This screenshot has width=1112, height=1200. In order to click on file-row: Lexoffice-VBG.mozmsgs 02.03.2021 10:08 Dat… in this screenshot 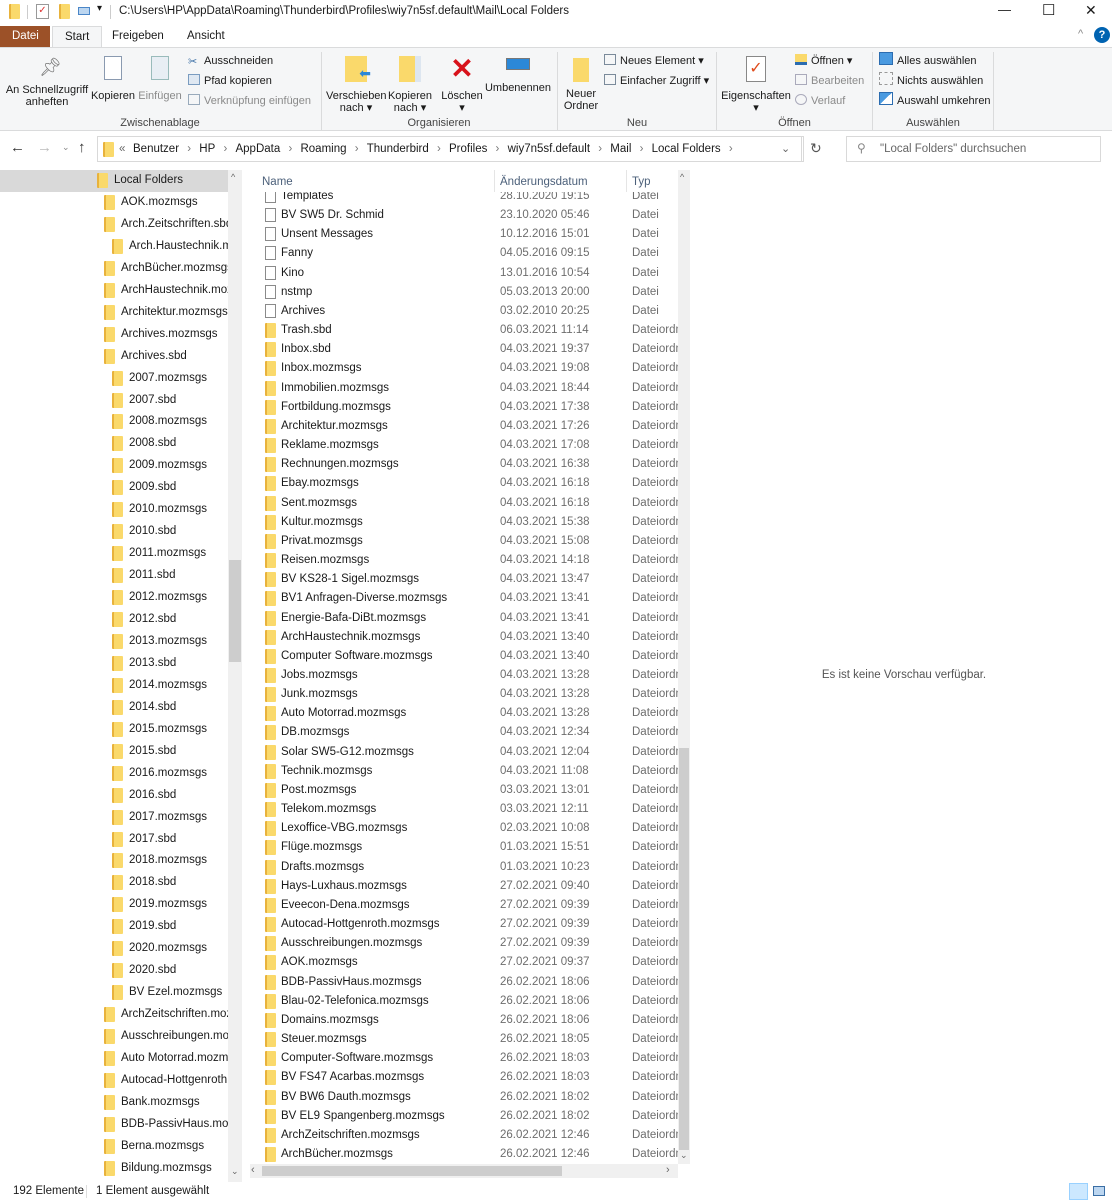, I will do `click(464, 828)`.